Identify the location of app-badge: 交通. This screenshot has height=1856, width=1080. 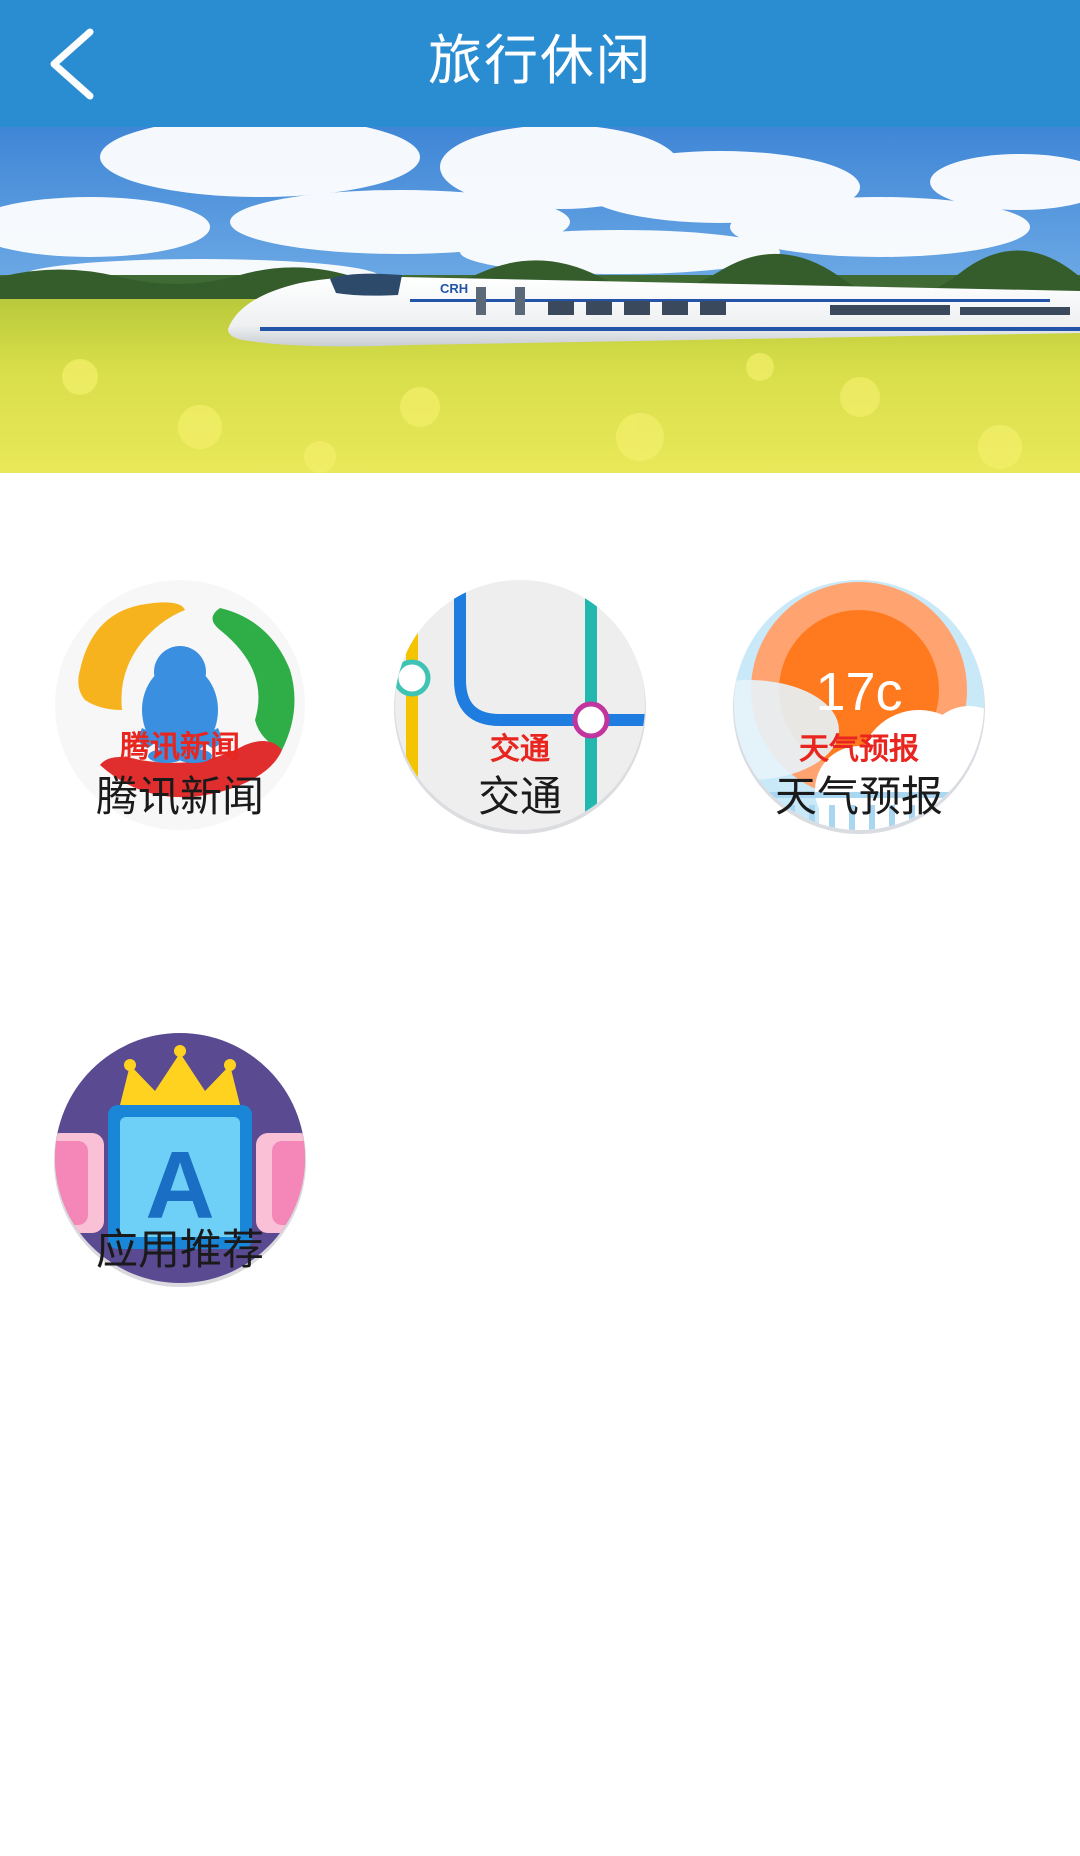
(520, 749).